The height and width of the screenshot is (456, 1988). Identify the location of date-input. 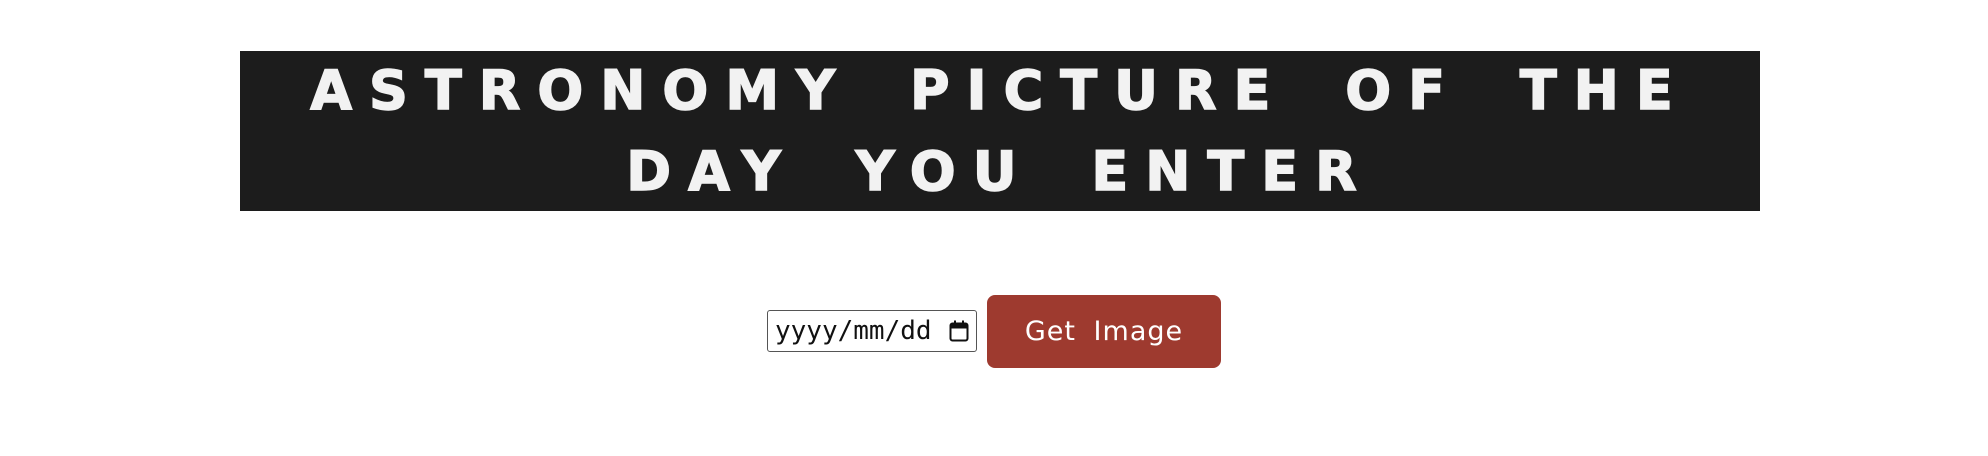
(861, 331).